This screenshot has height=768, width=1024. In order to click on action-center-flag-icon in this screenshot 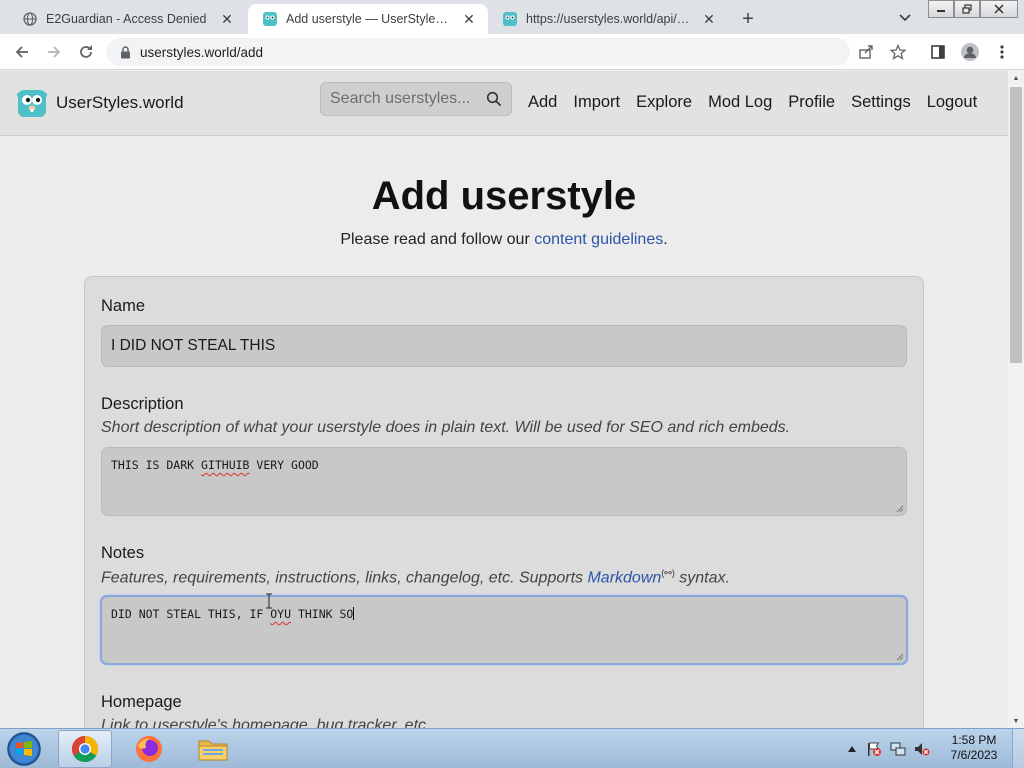, I will do `click(874, 749)`.